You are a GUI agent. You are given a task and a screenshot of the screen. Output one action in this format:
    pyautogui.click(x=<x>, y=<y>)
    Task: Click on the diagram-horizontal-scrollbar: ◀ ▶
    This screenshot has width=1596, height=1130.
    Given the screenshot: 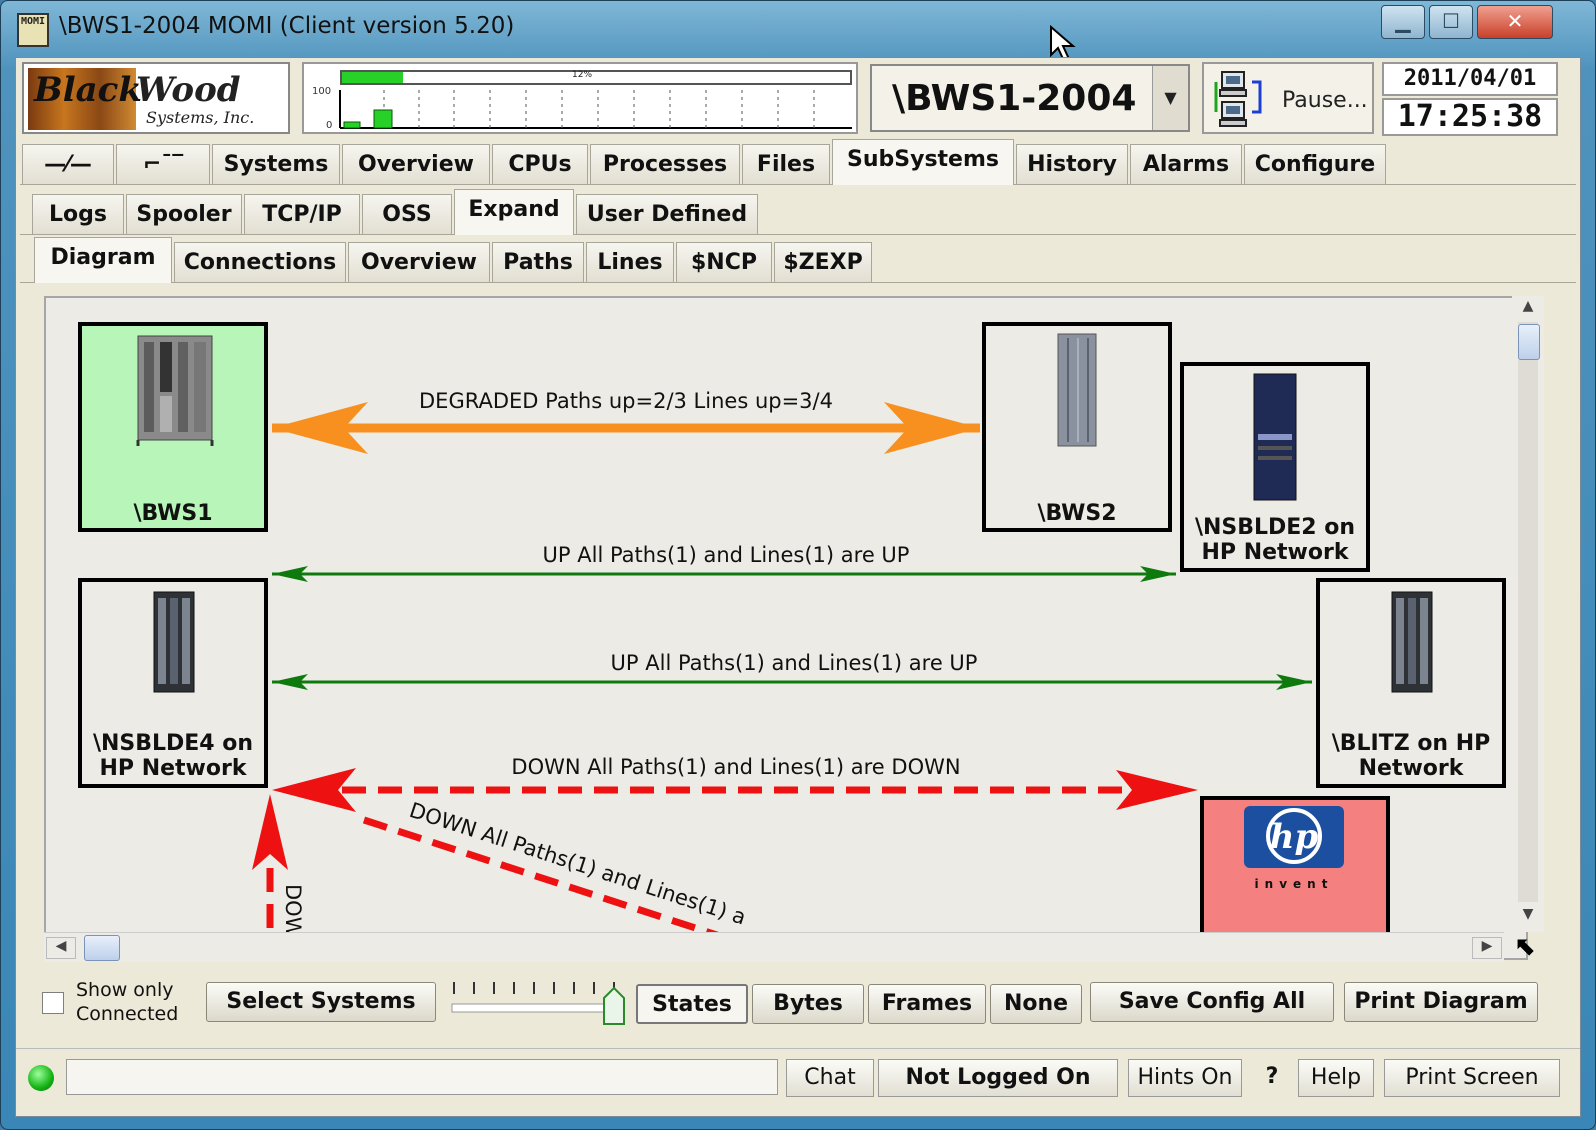 What is the action you would take?
    pyautogui.click(x=774, y=947)
    